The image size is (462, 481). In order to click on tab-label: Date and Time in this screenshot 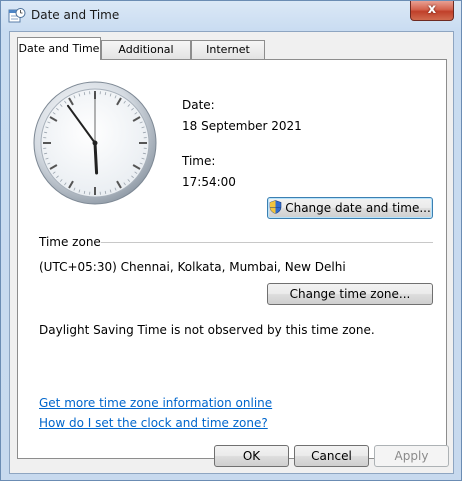, I will do `click(59, 48)`.